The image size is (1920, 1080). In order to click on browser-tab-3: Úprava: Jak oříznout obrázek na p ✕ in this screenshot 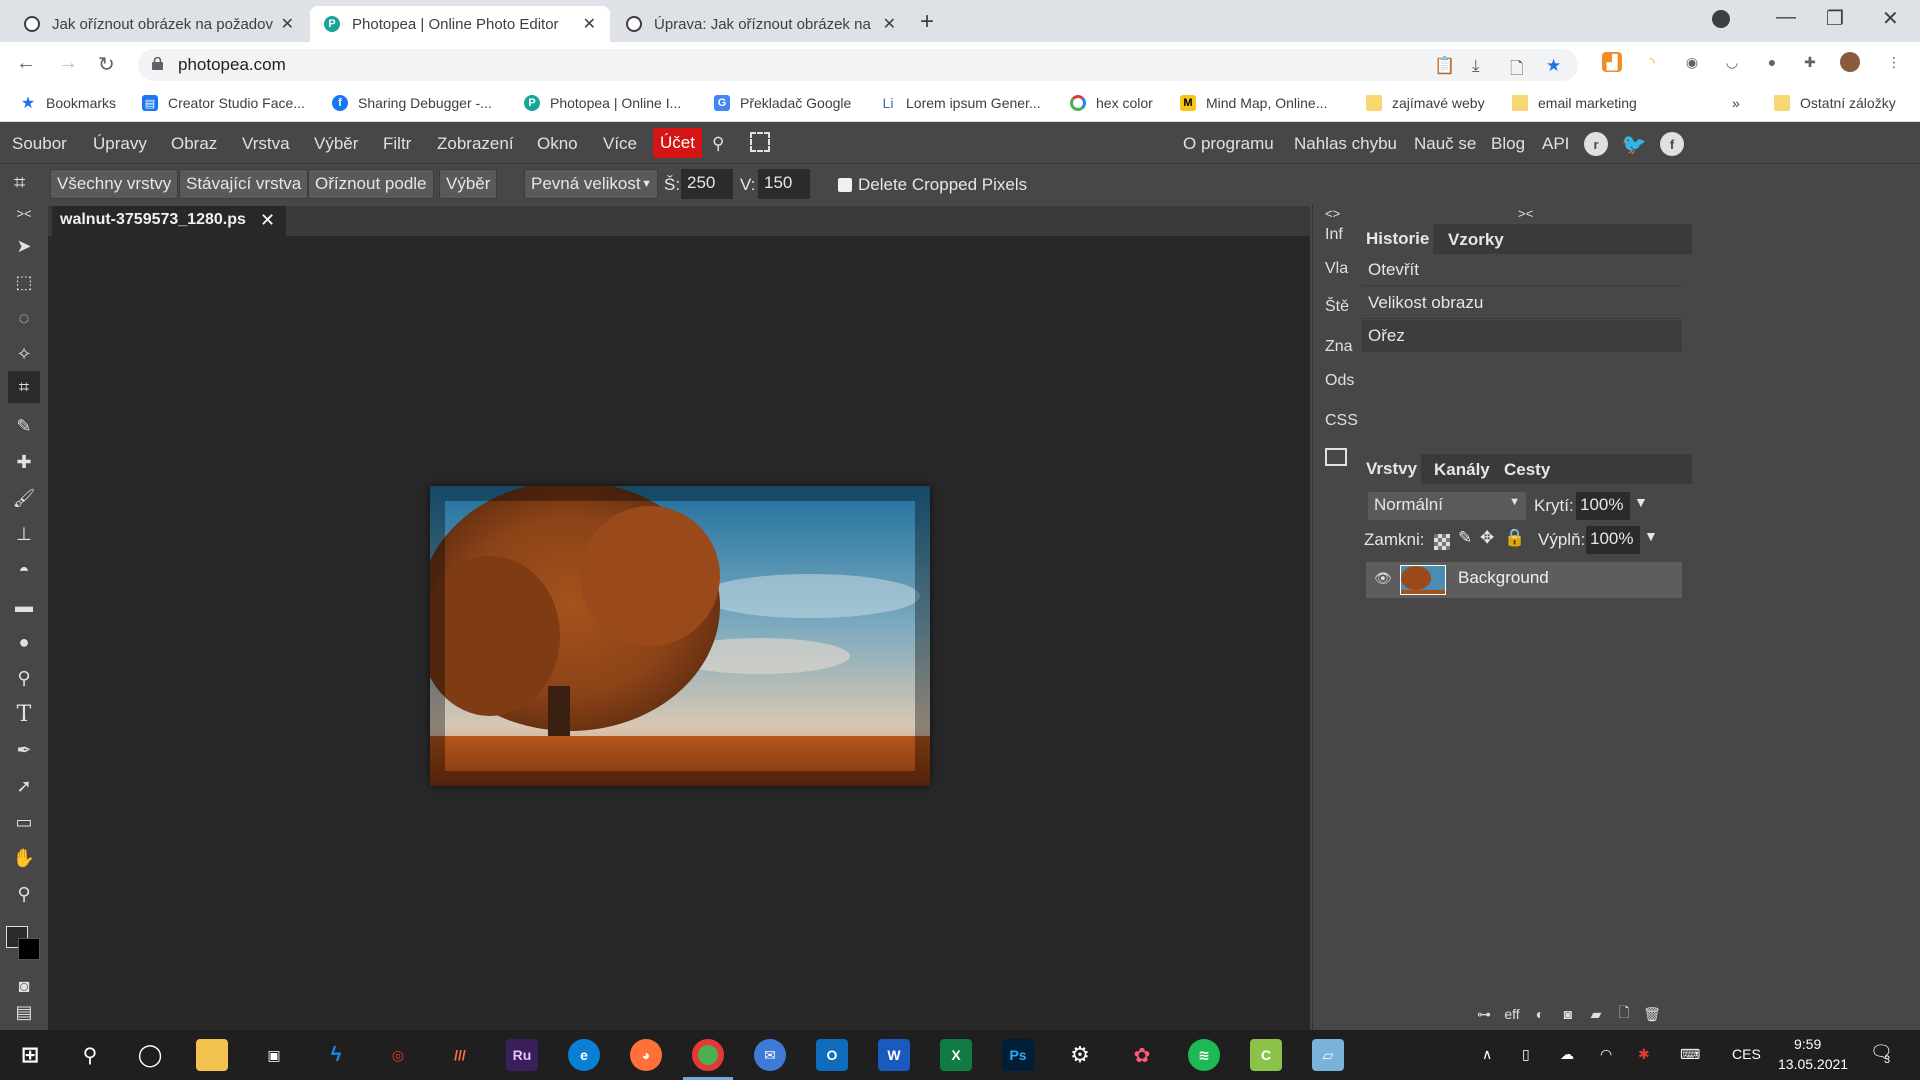, I will do `click(761, 24)`.